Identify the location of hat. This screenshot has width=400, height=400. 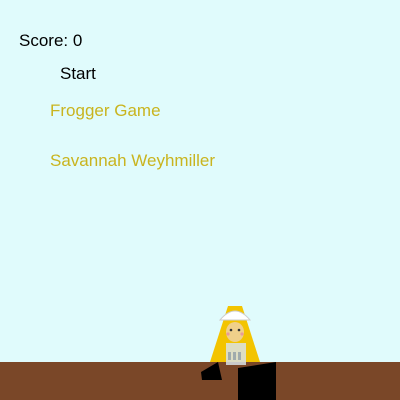
(235, 315).